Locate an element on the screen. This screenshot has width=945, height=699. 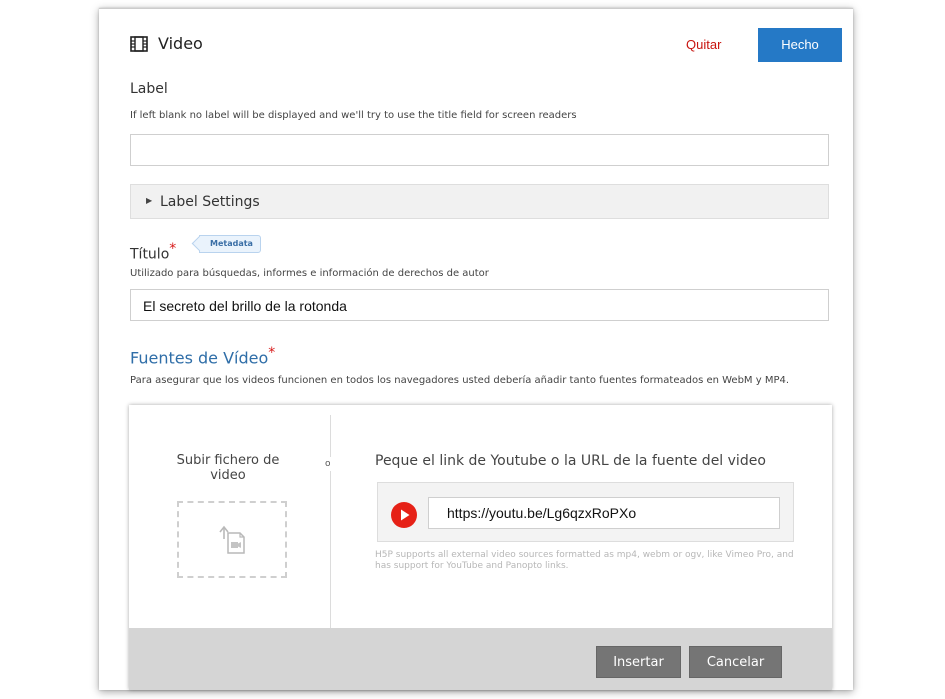
insert-button: Insertar is located at coordinates (638, 662).